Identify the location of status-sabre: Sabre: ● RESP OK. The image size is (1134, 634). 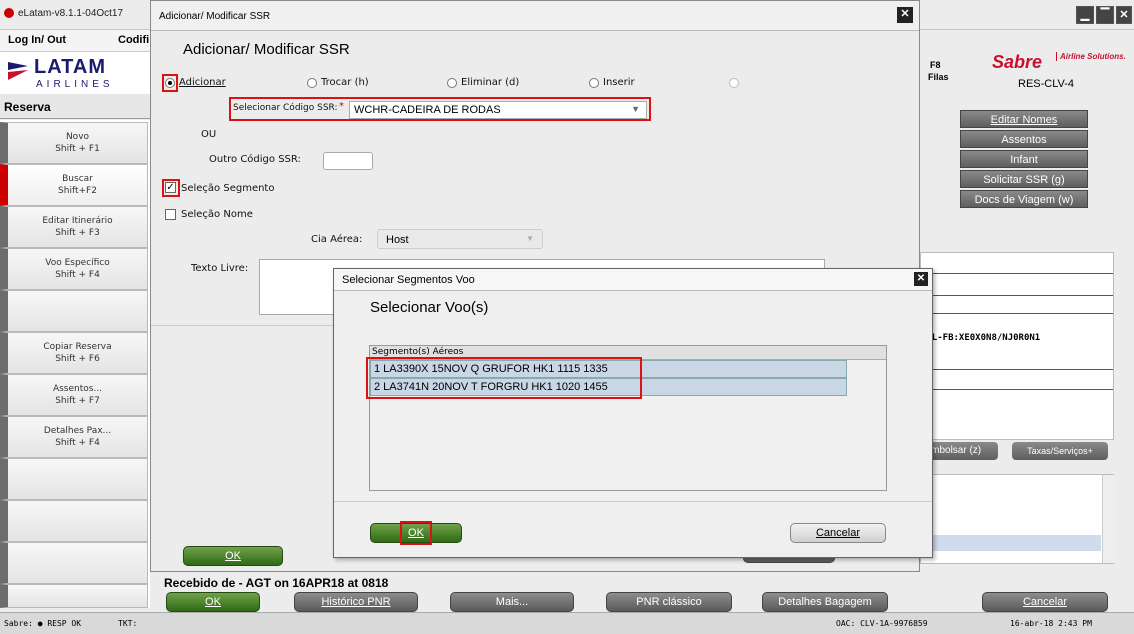
(43, 623).